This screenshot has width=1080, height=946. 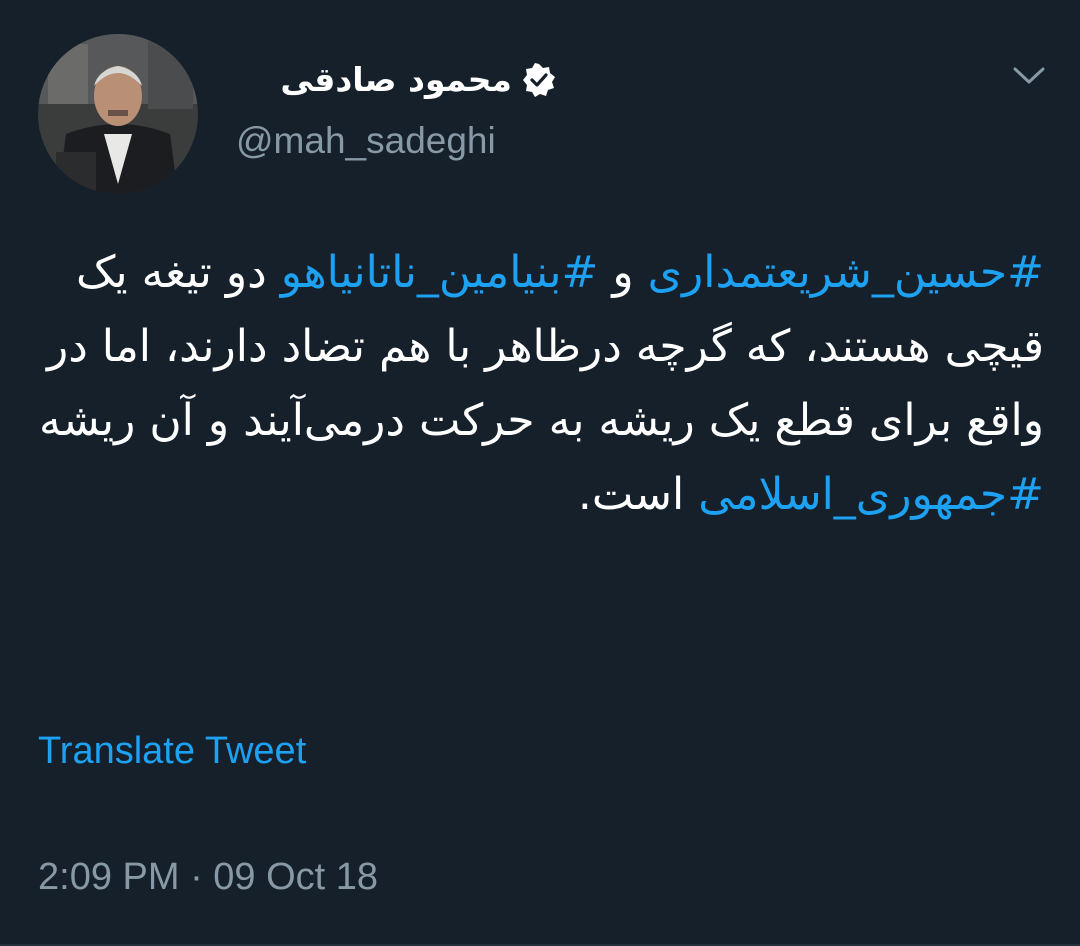 I want to click on tweet-text-segment: است., so click(x=638, y=494).